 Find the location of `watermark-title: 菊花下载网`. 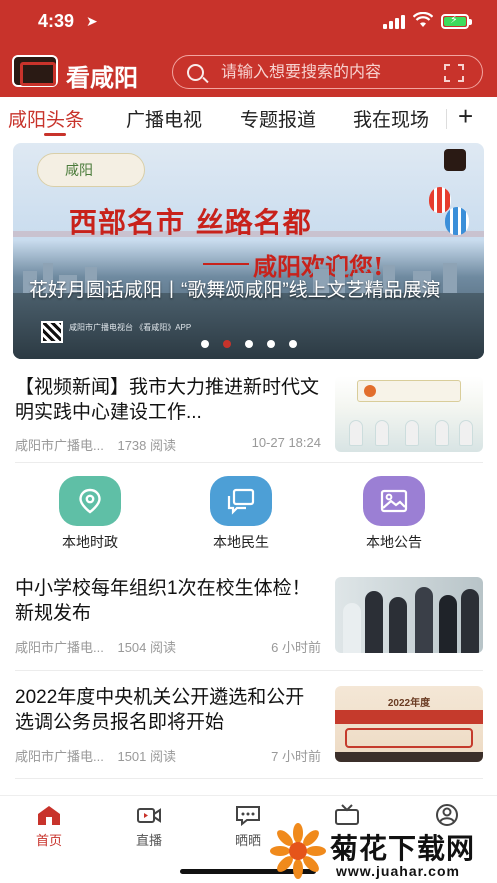

watermark-title: 菊花下载网 is located at coordinates (403, 848).